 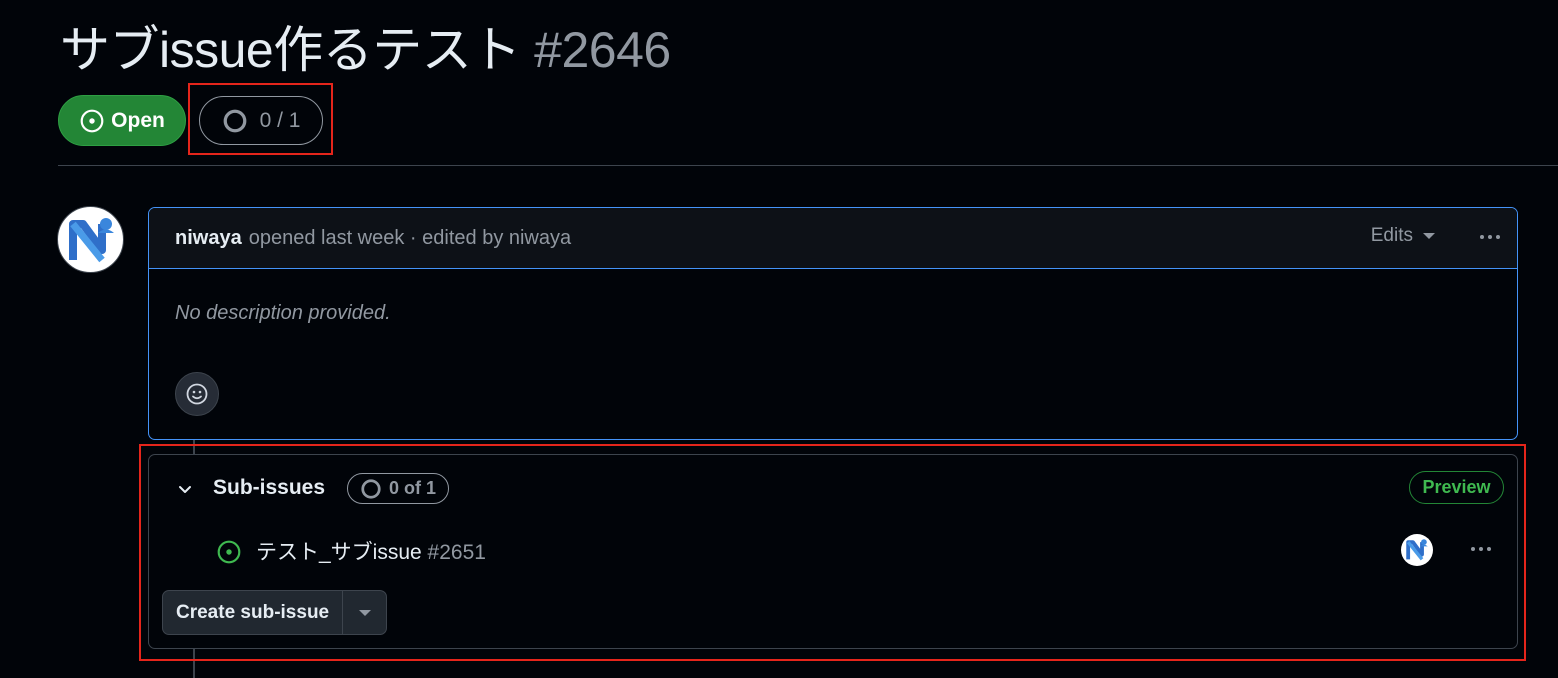 I want to click on header-divider, so click(x=808, y=165).